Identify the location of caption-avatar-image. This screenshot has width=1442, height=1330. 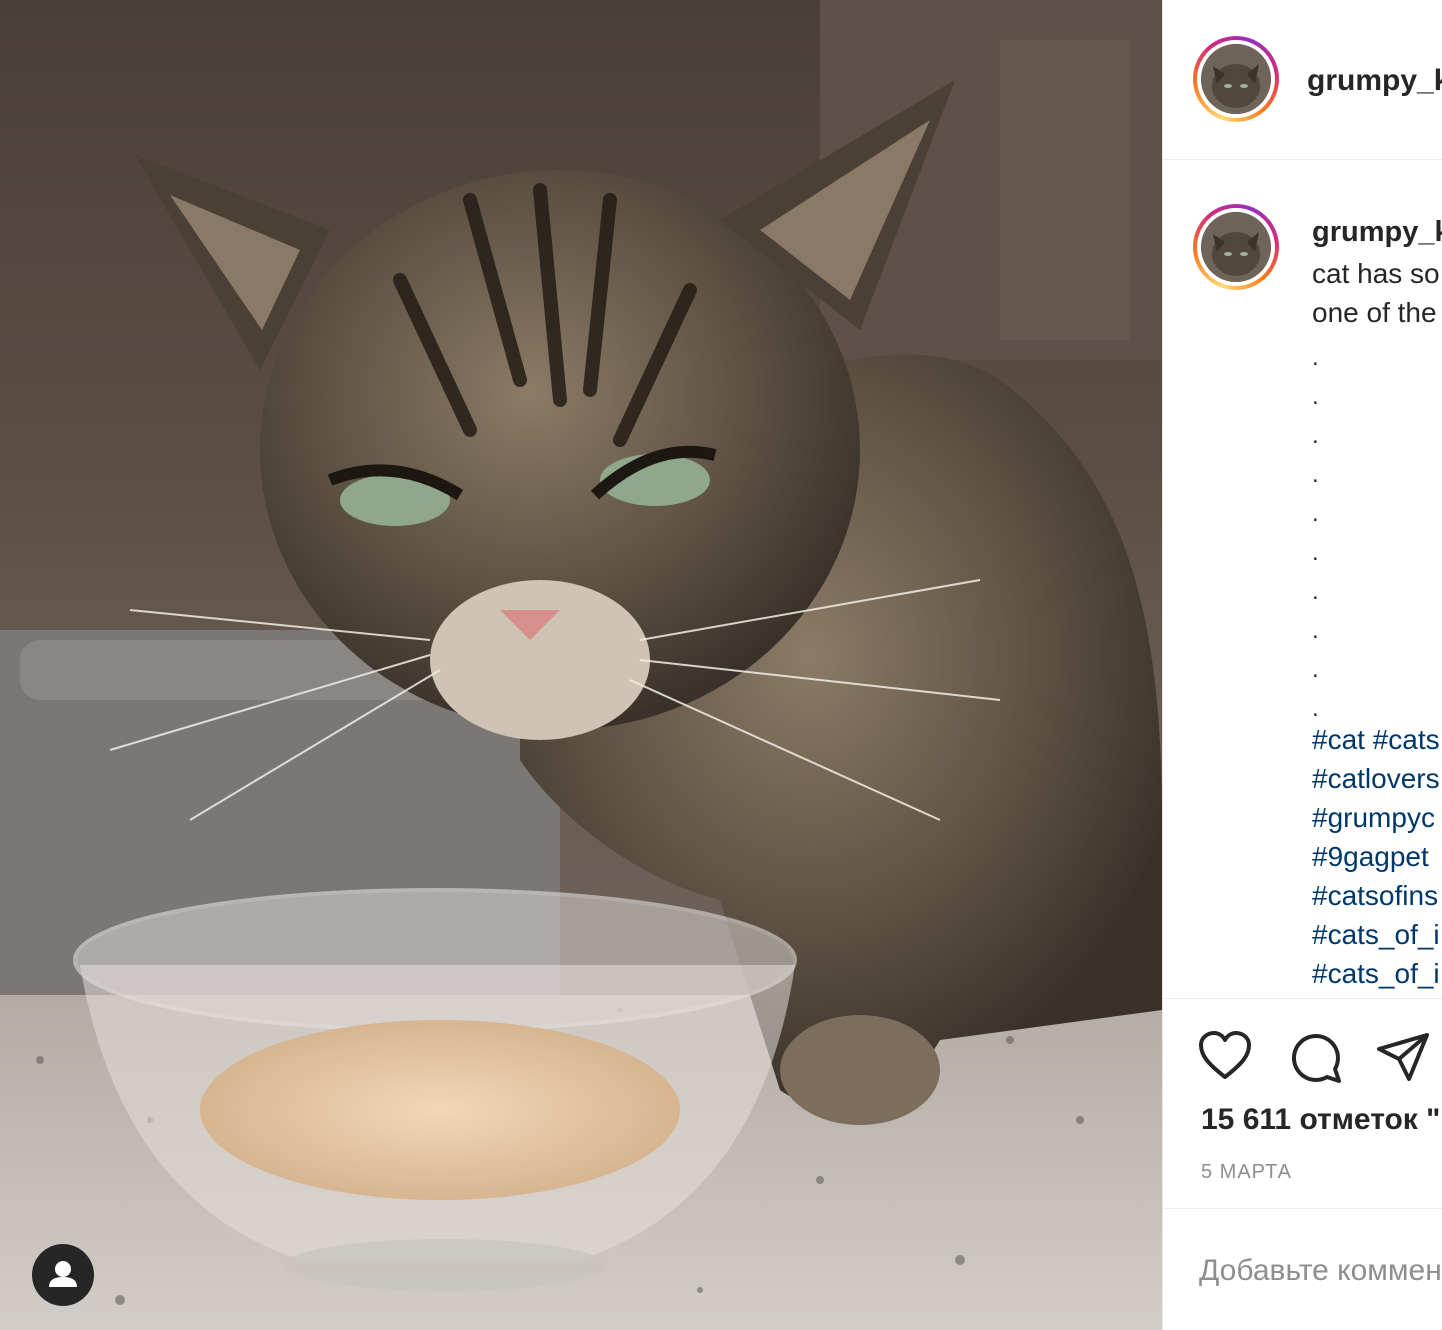
(1236, 247).